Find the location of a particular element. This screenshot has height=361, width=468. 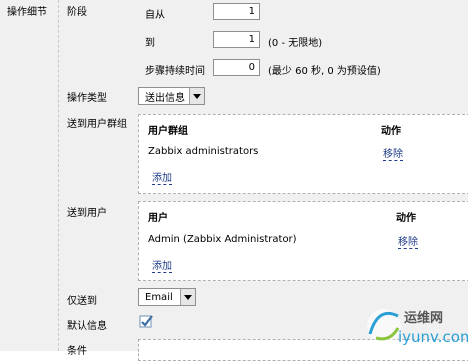

step-duration-hint: (最少 60 秒, 0 为预设值) is located at coordinates (324, 71).